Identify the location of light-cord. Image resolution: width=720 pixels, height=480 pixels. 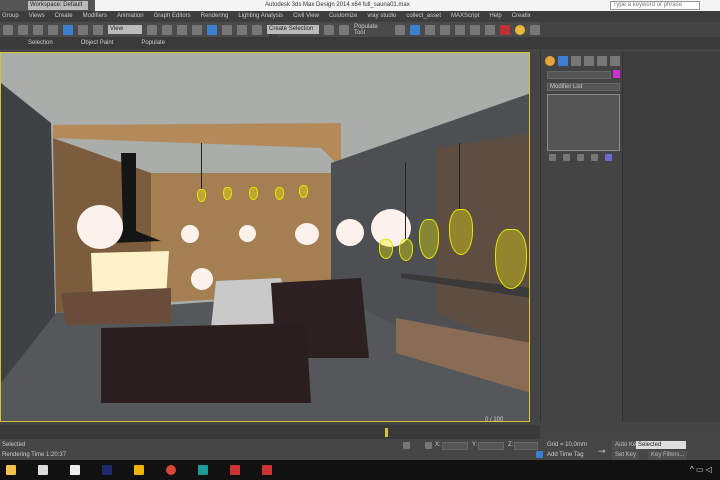
(459, 176).